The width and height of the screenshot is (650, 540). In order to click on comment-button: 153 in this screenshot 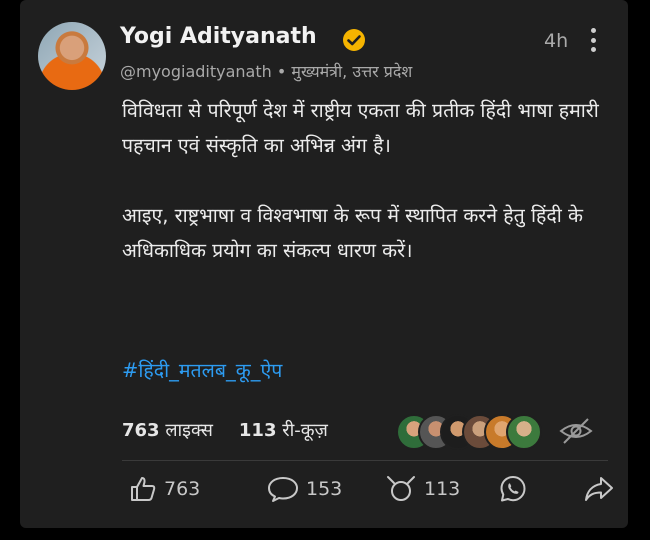, I will do `click(304, 489)`.